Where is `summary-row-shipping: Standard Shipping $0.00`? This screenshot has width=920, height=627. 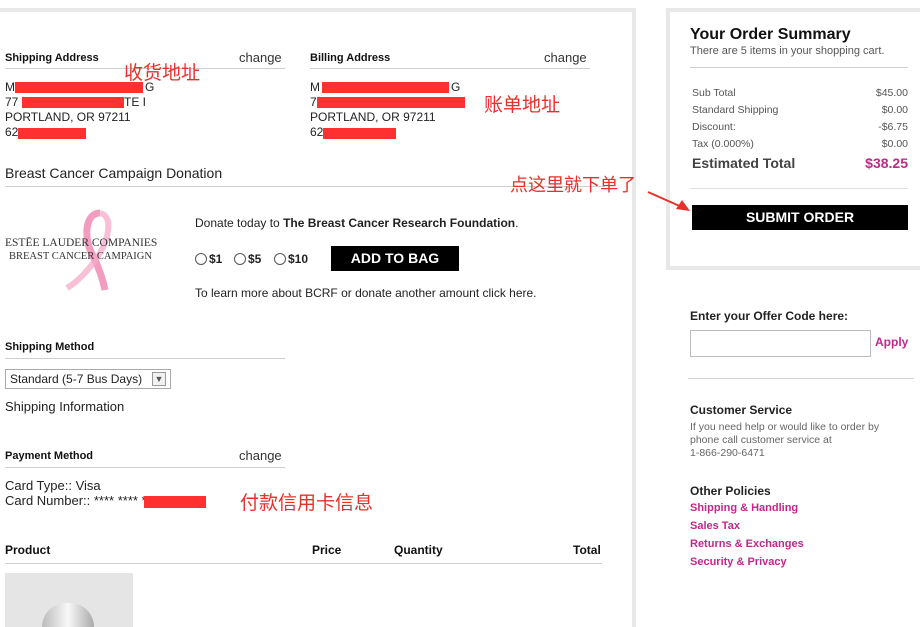 summary-row-shipping: Standard Shipping $0.00 is located at coordinates (800, 110).